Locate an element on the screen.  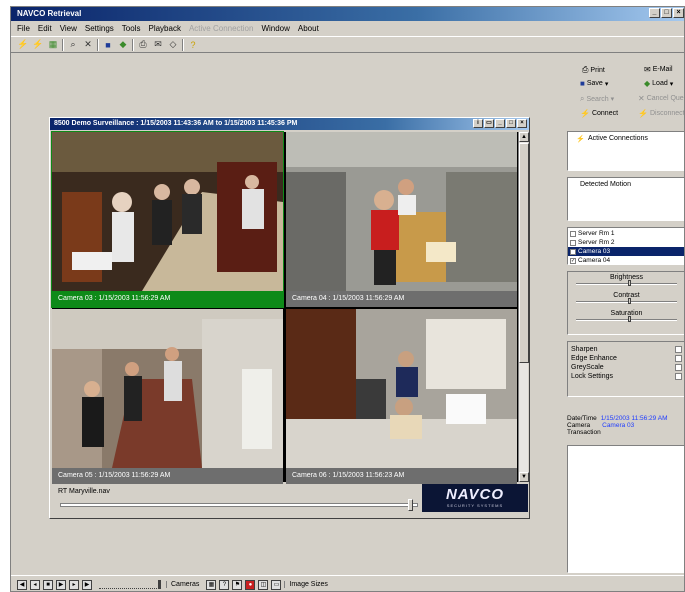
menu-tools: Tools is located at coordinates (131, 28).